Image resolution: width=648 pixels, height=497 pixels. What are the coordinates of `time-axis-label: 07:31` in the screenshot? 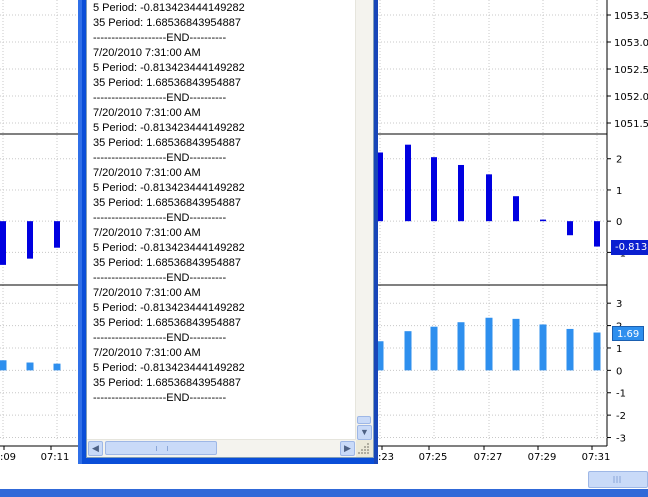 It's located at (596, 457).